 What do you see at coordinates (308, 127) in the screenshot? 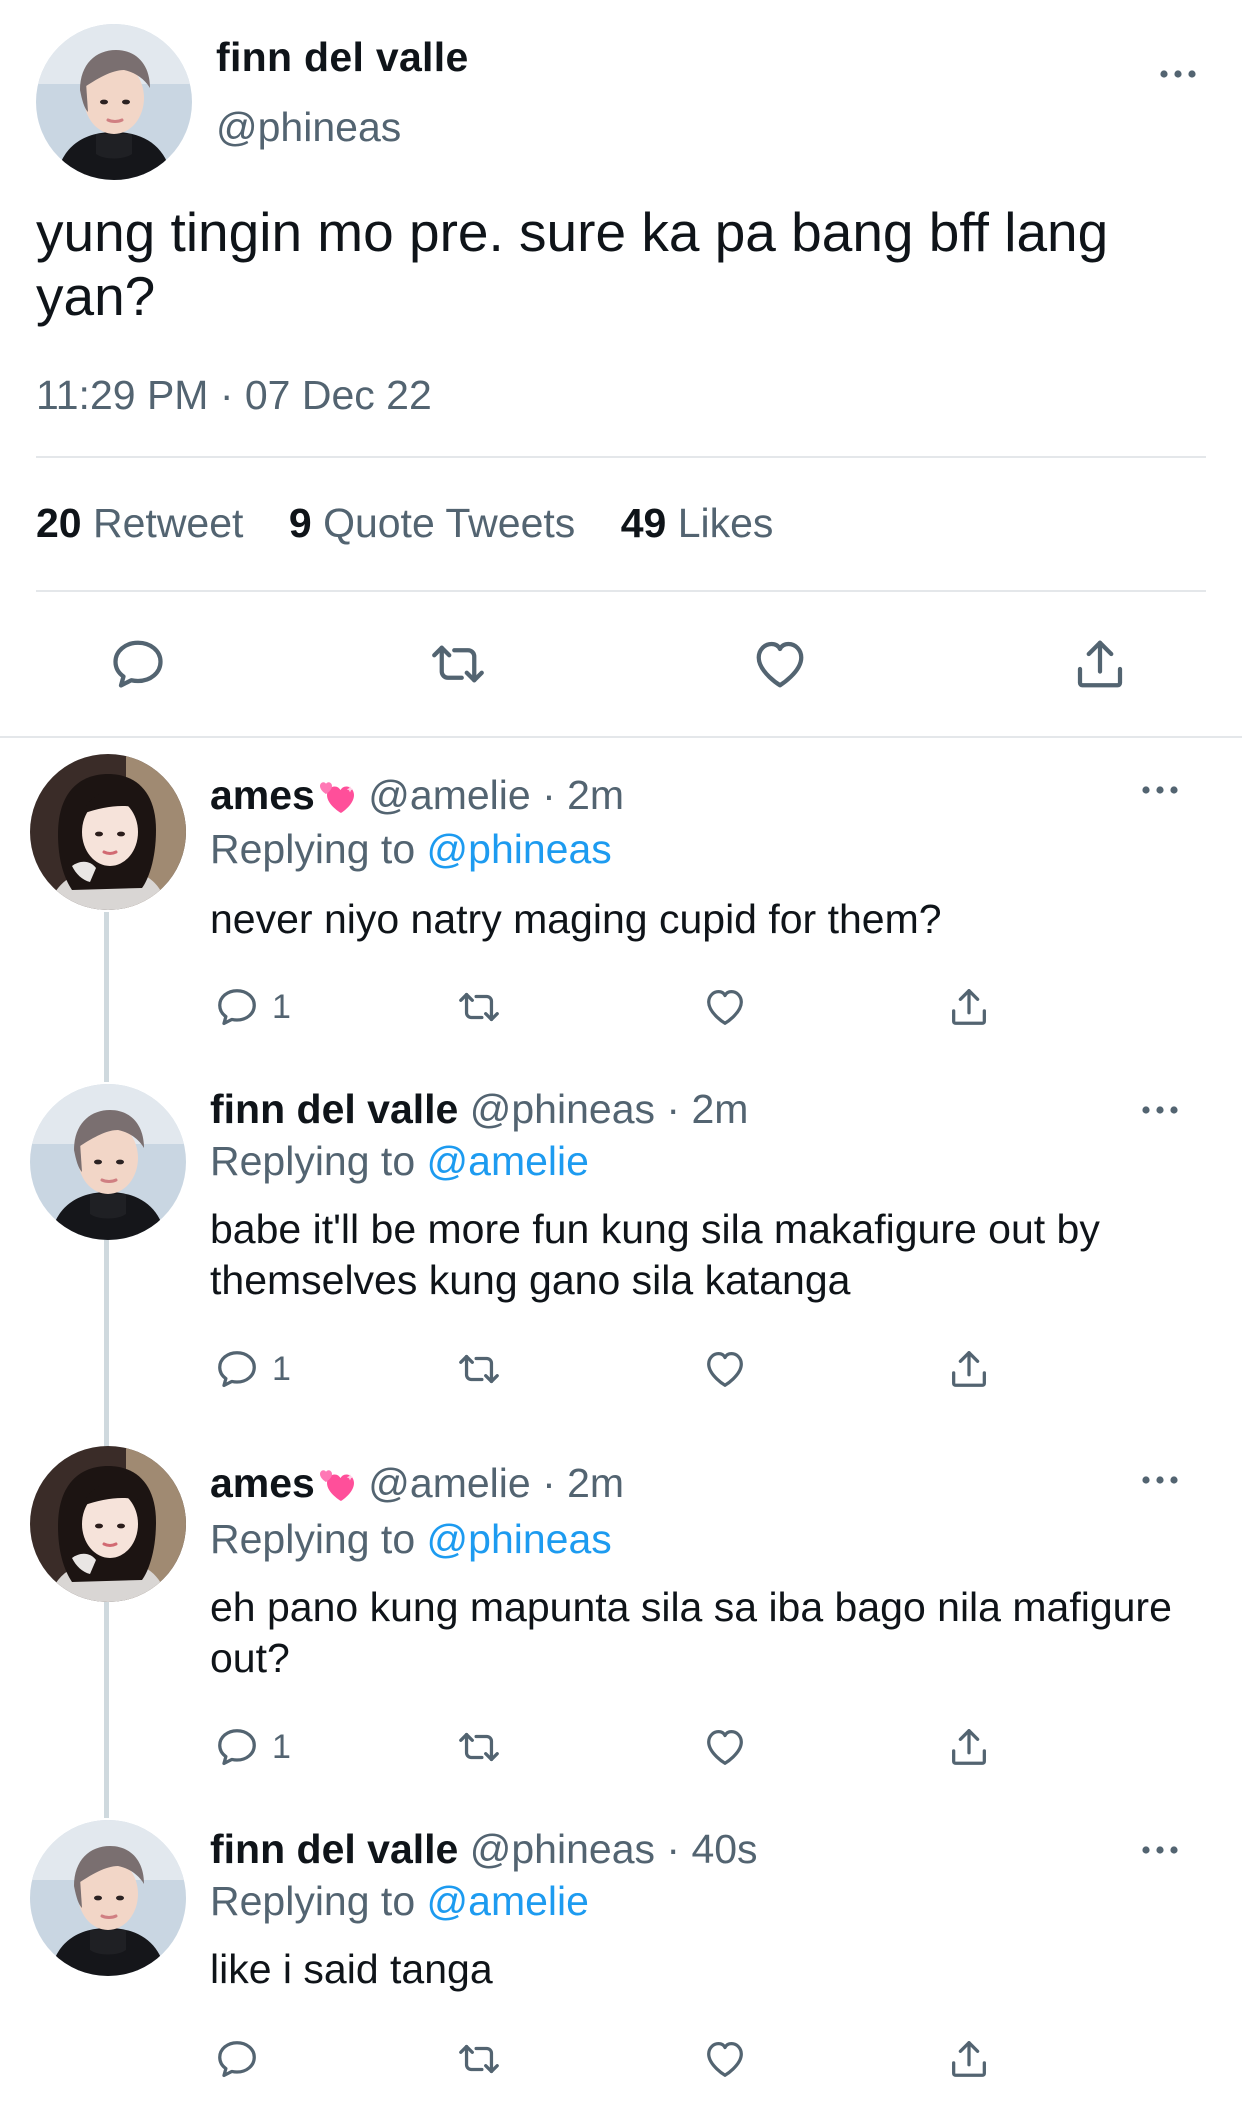
I see `author-handle: @phineas` at bounding box center [308, 127].